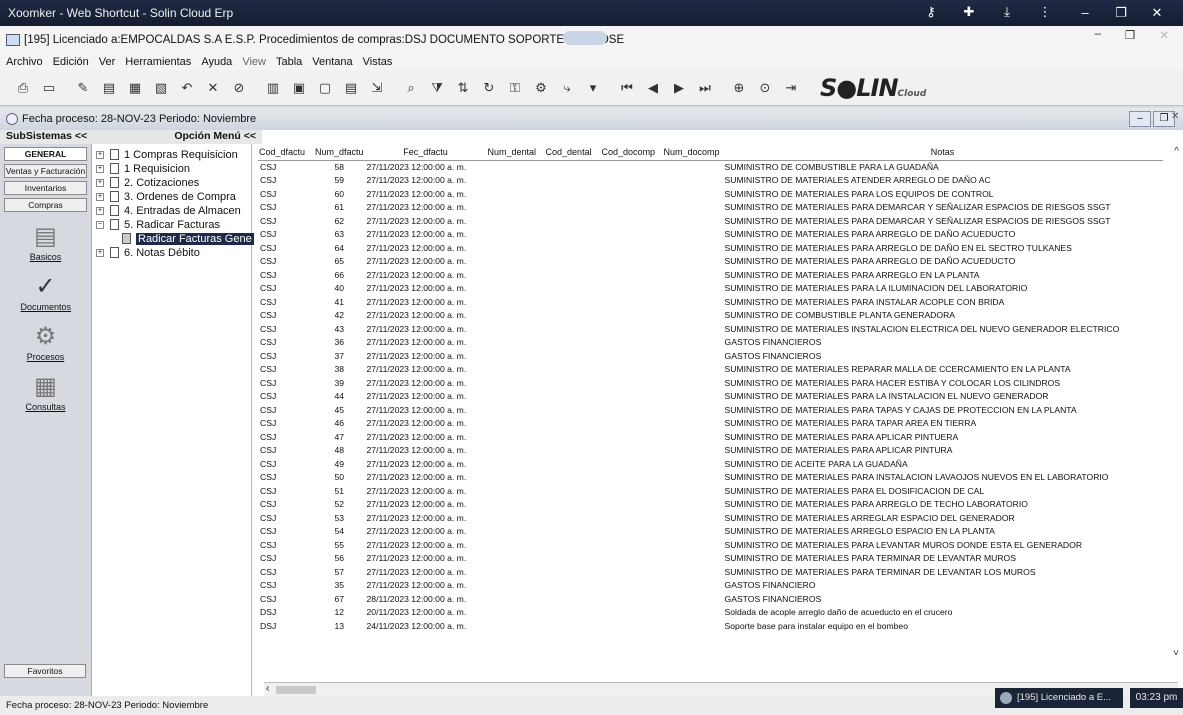 The width and height of the screenshot is (1183, 715). Describe the element at coordinates (627, 88) in the screenshot. I see `first-record-icon: ⏮` at that location.